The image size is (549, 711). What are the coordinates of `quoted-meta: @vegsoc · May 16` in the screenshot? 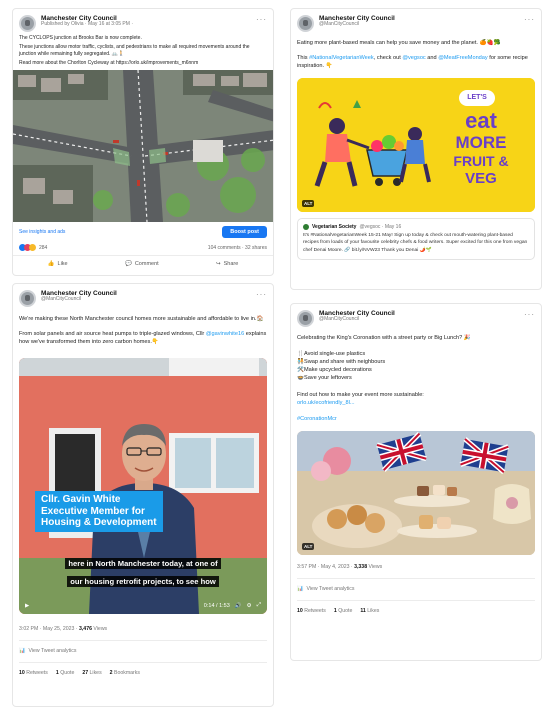 It's located at (380, 227).